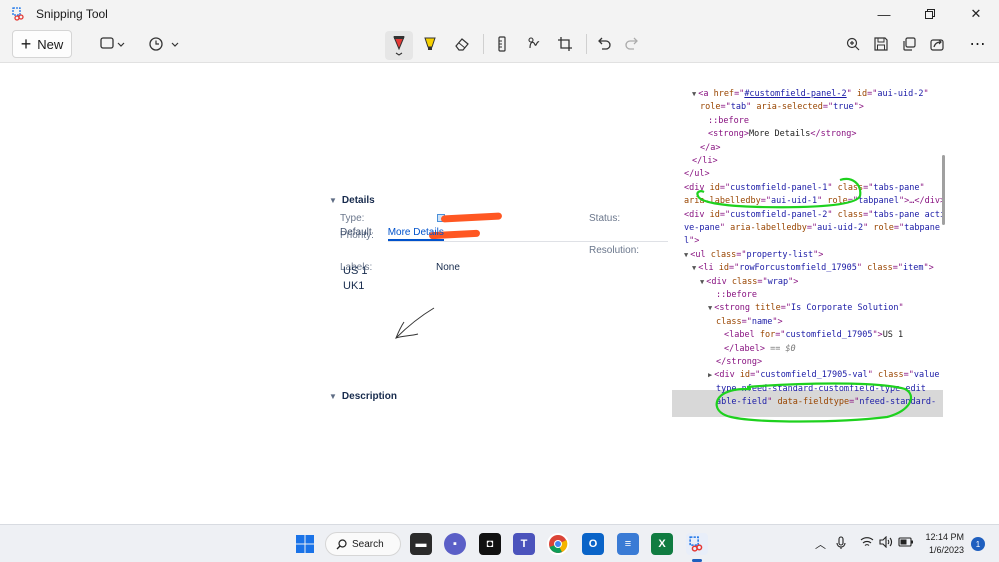 This screenshot has height=562, width=999. I want to click on chevron-down-icon: ▼, so click(333, 200).